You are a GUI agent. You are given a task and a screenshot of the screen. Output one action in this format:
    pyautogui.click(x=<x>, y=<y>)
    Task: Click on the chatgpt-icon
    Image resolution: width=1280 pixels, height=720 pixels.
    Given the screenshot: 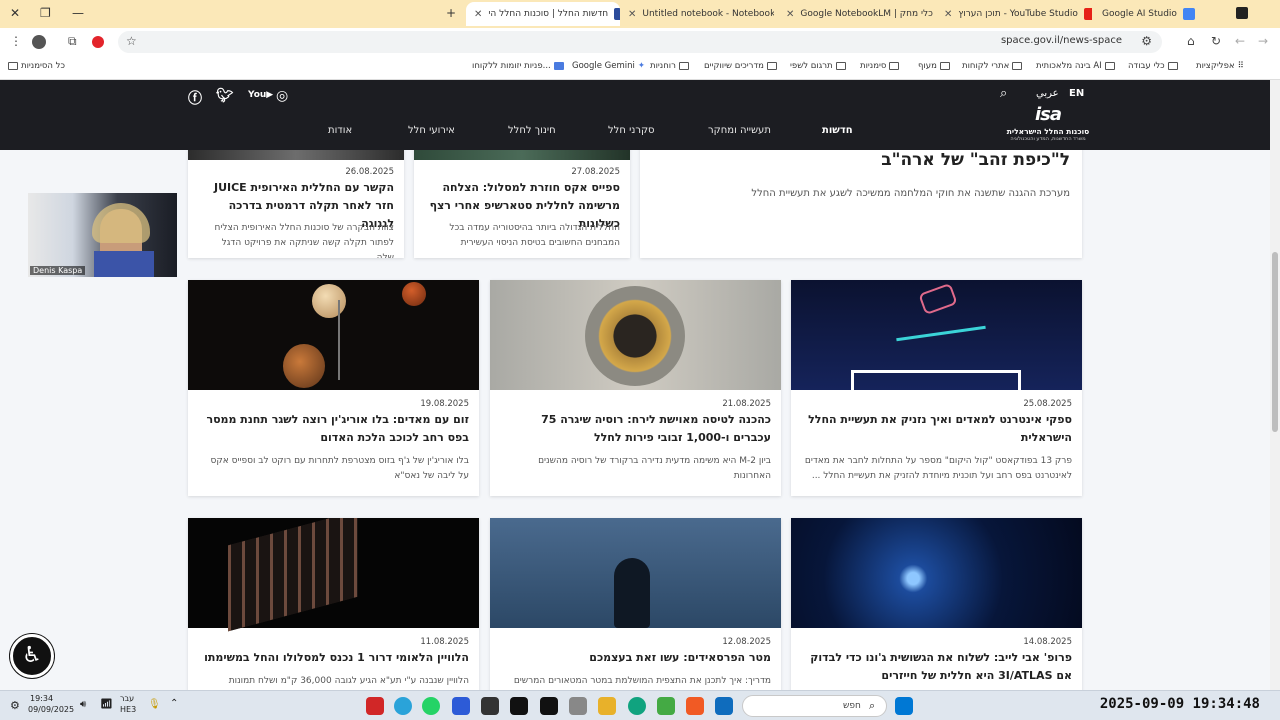 What is the action you would take?
    pyautogui.click(x=637, y=706)
    